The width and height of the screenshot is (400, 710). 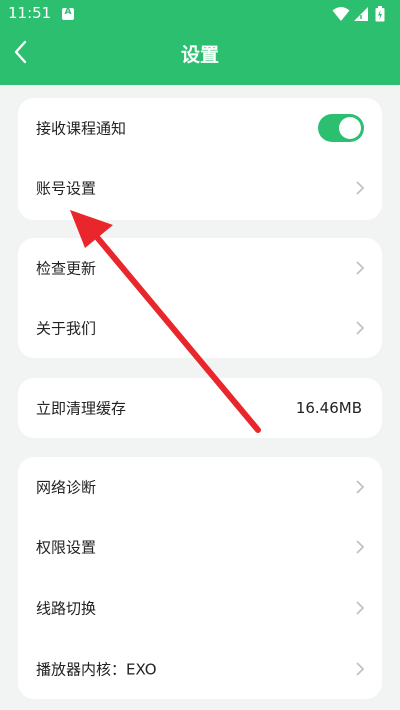 What do you see at coordinates (66, 547) in the screenshot?
I see `setting-label: 权限设置` at bounding box center [66, 547].